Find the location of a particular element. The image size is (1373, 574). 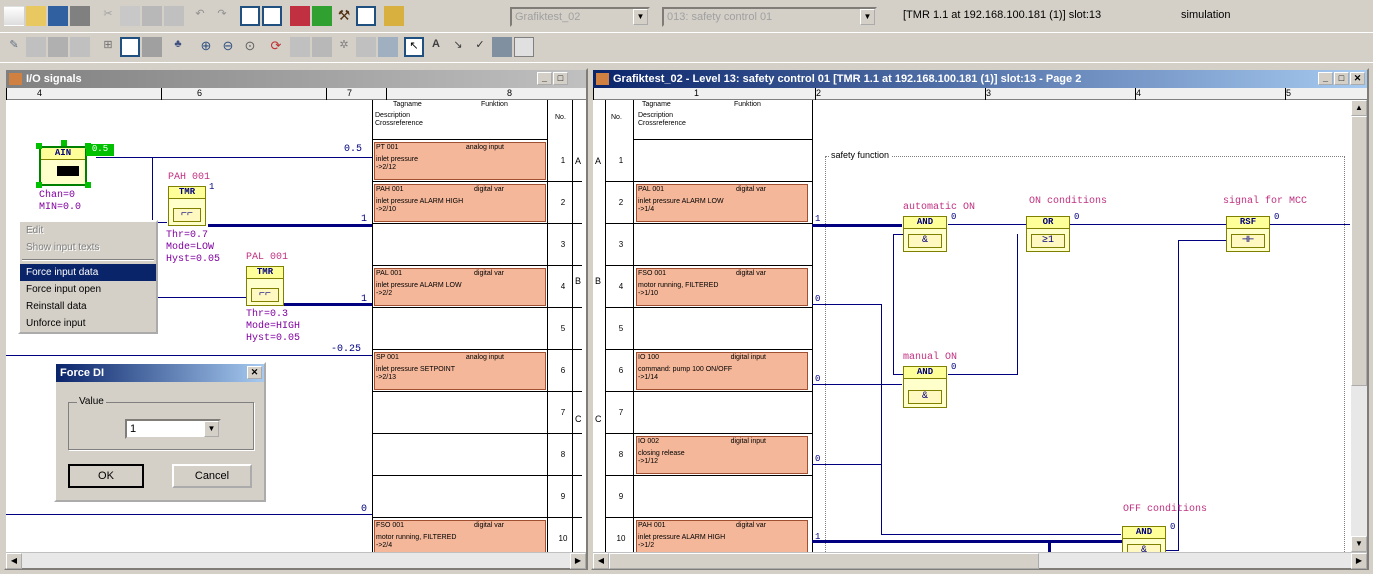

copy-icon is located at coordinates (130, 16).